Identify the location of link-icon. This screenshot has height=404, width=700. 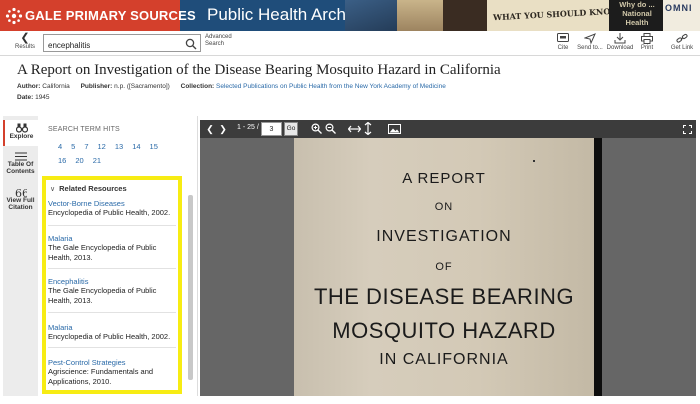
(682, 38).